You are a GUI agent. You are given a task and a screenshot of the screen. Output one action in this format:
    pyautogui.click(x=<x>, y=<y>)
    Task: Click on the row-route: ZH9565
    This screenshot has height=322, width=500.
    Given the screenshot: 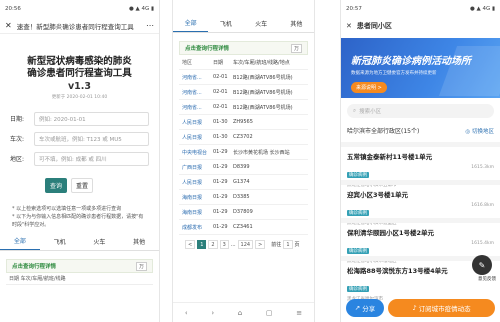 What is the action you would take?
    pyautogui.click(x=243, y=122)
    